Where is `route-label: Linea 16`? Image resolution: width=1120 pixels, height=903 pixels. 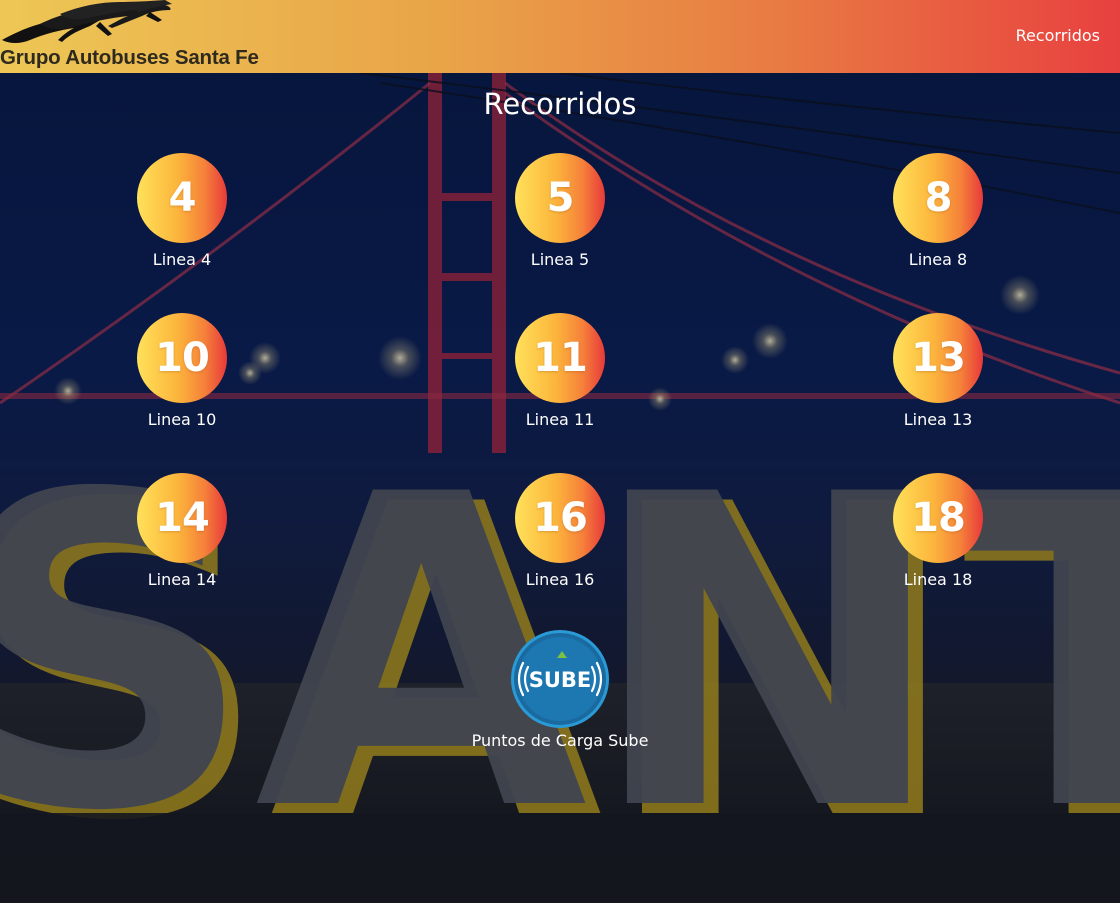 route-label: Linea 16 is located at coordinates (560, 579).